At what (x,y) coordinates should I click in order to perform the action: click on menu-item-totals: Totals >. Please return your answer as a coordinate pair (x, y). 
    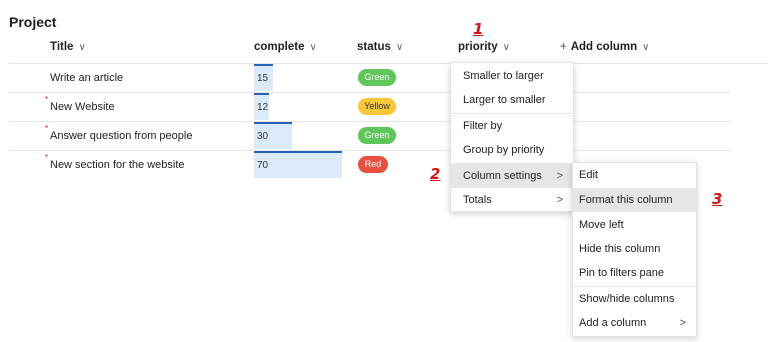
    Looking at the image, I should click on (512, 200).